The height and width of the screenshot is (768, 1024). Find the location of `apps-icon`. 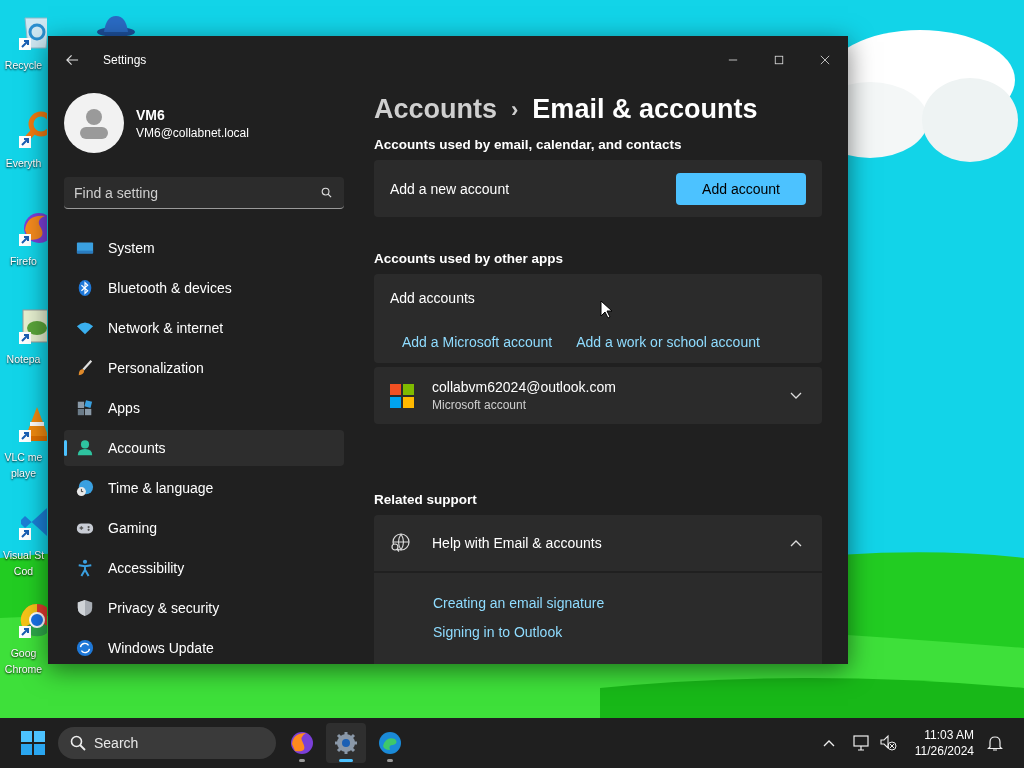

apps-icon is located at coordinates (85, 408).